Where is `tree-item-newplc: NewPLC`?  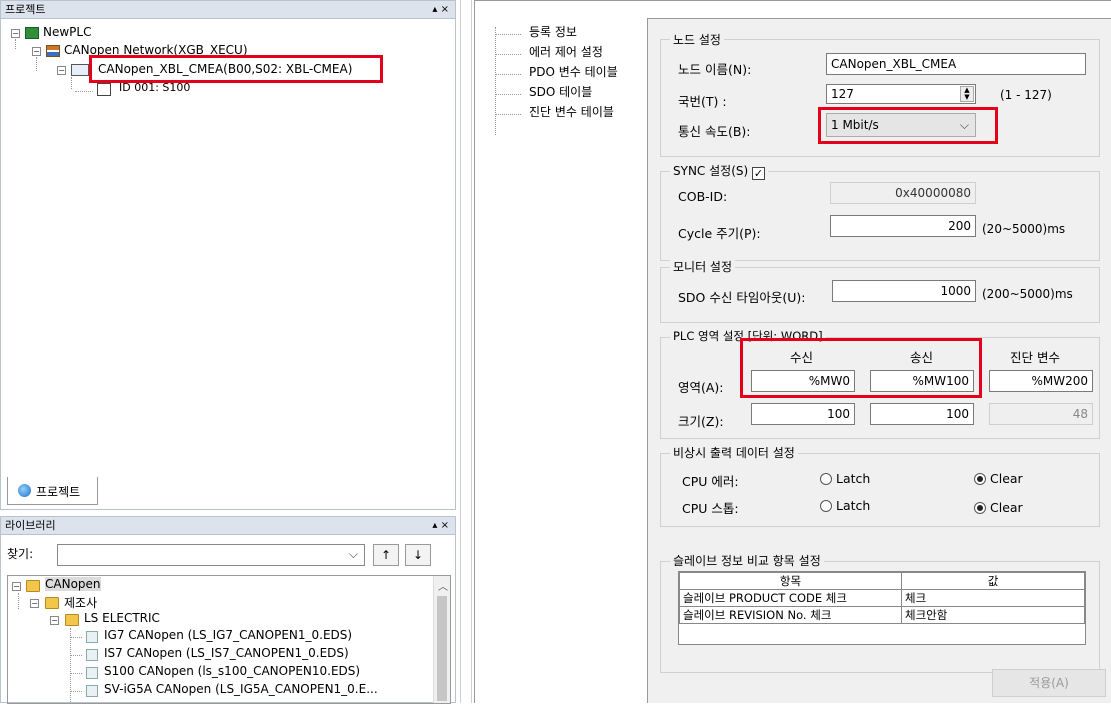 tree-item-newplc: NewPLC is located at coordinates (67, 32).